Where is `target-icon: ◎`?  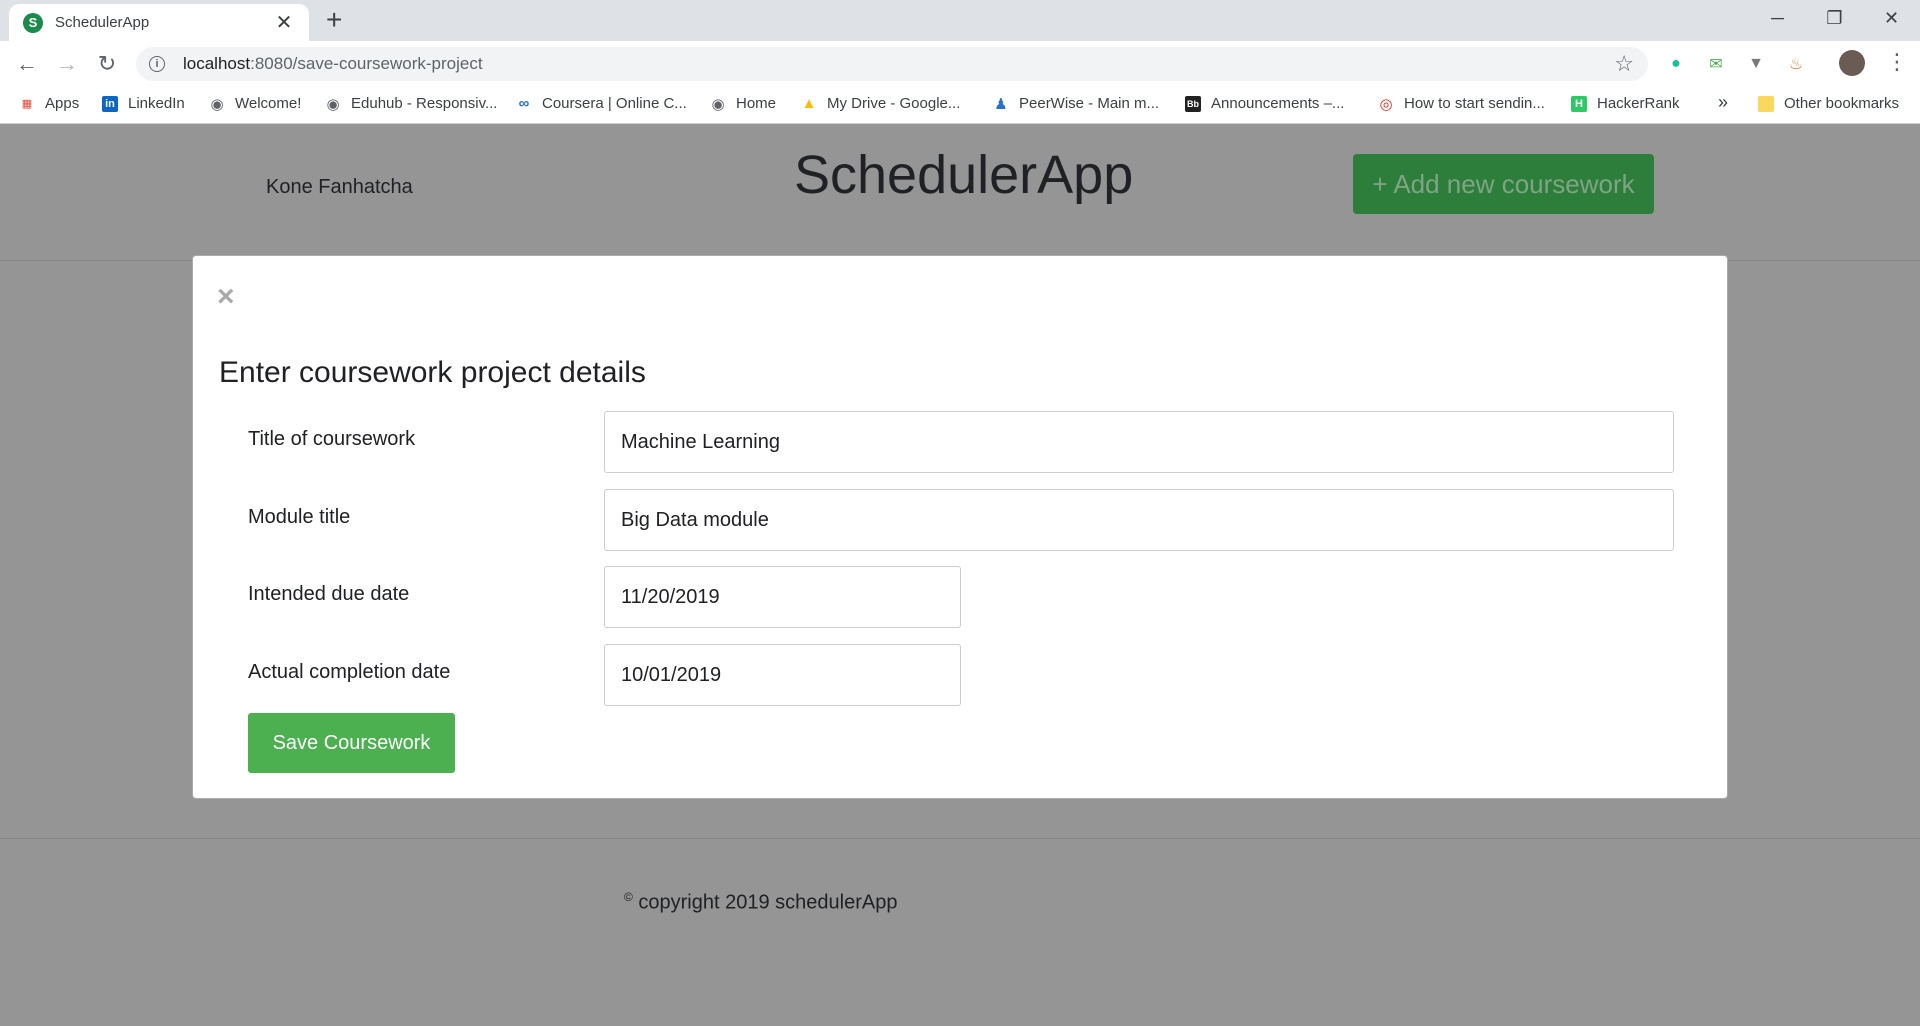
target-icon: ◎ is located at coordinates (1386, 104).